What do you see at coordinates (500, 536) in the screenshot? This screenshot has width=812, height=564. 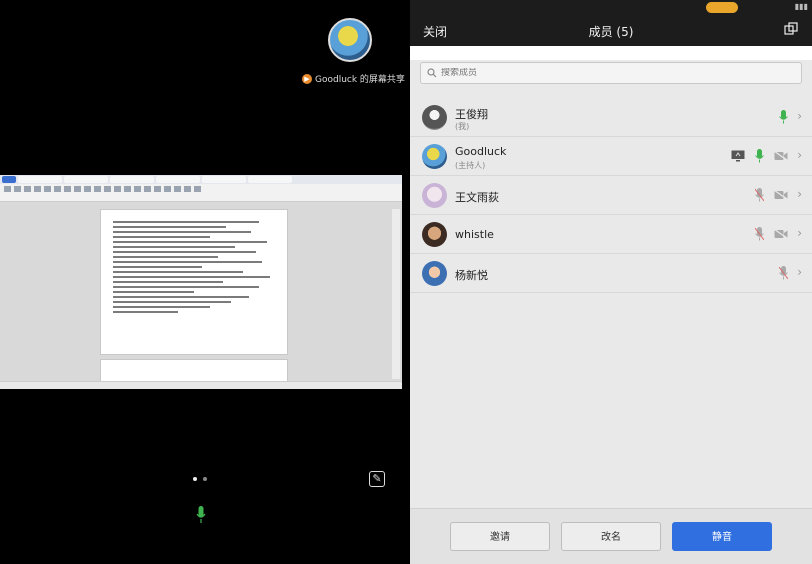 I see `invite-button: 邀请` at bounding box center [500, 536].